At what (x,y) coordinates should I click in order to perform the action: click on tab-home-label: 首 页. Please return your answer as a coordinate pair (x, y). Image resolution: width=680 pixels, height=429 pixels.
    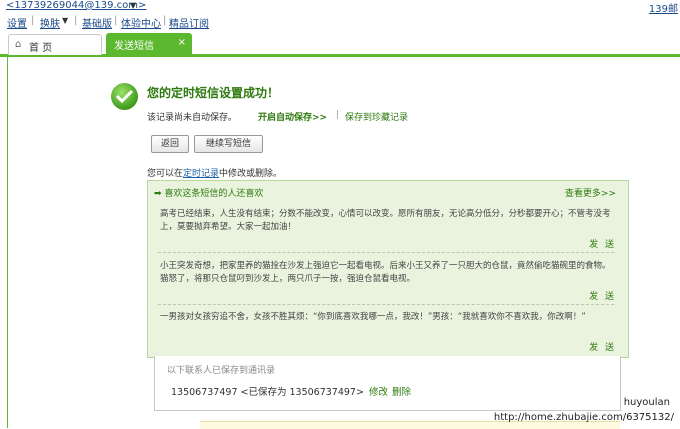
    Looking at the image, I should click on (41, 48).